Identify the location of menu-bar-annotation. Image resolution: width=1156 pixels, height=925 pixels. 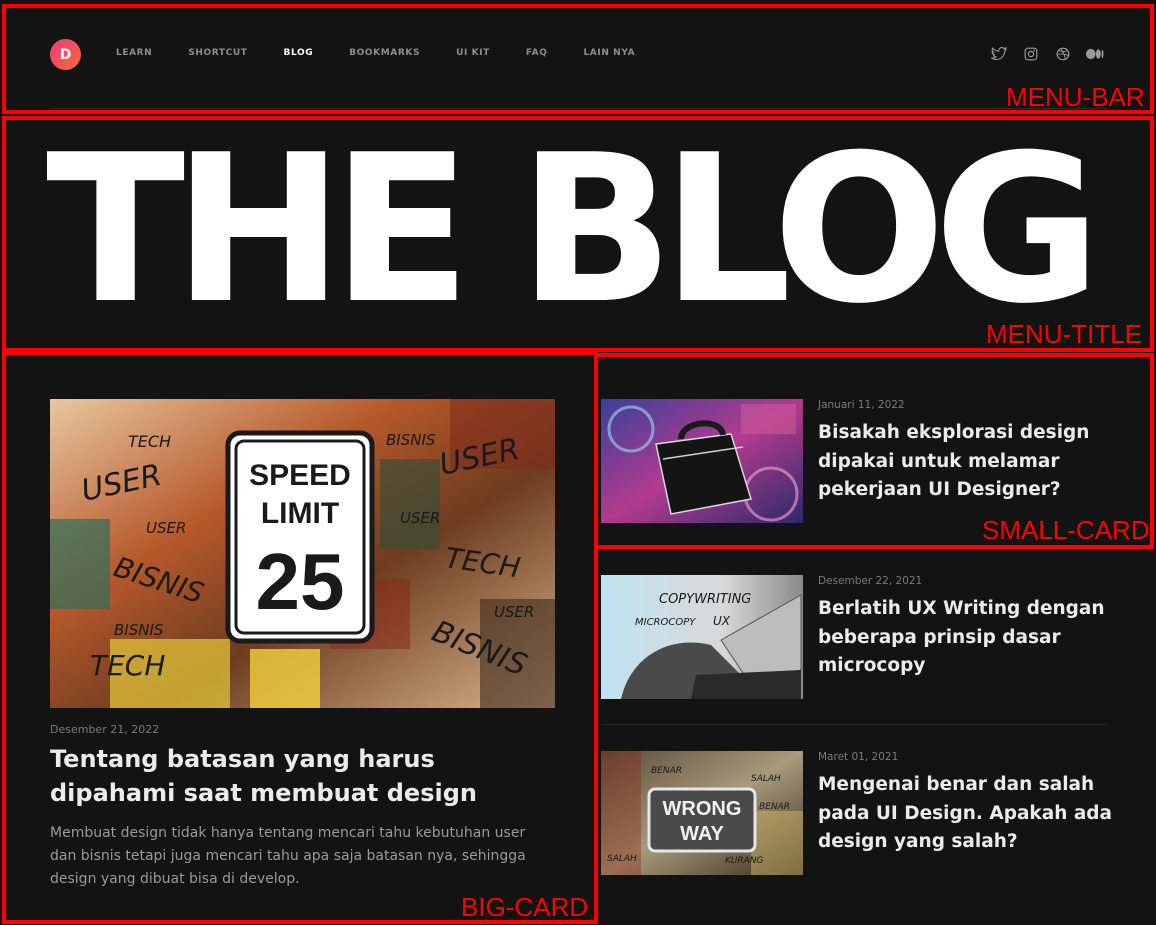
(578, 59).